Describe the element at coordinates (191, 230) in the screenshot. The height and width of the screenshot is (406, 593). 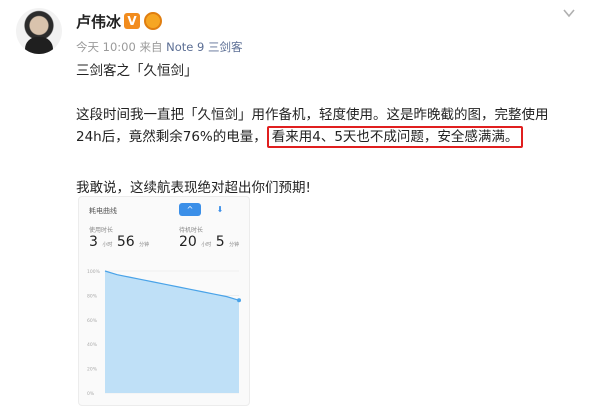
I see `standby-duration-label: 待机时长` at that location.